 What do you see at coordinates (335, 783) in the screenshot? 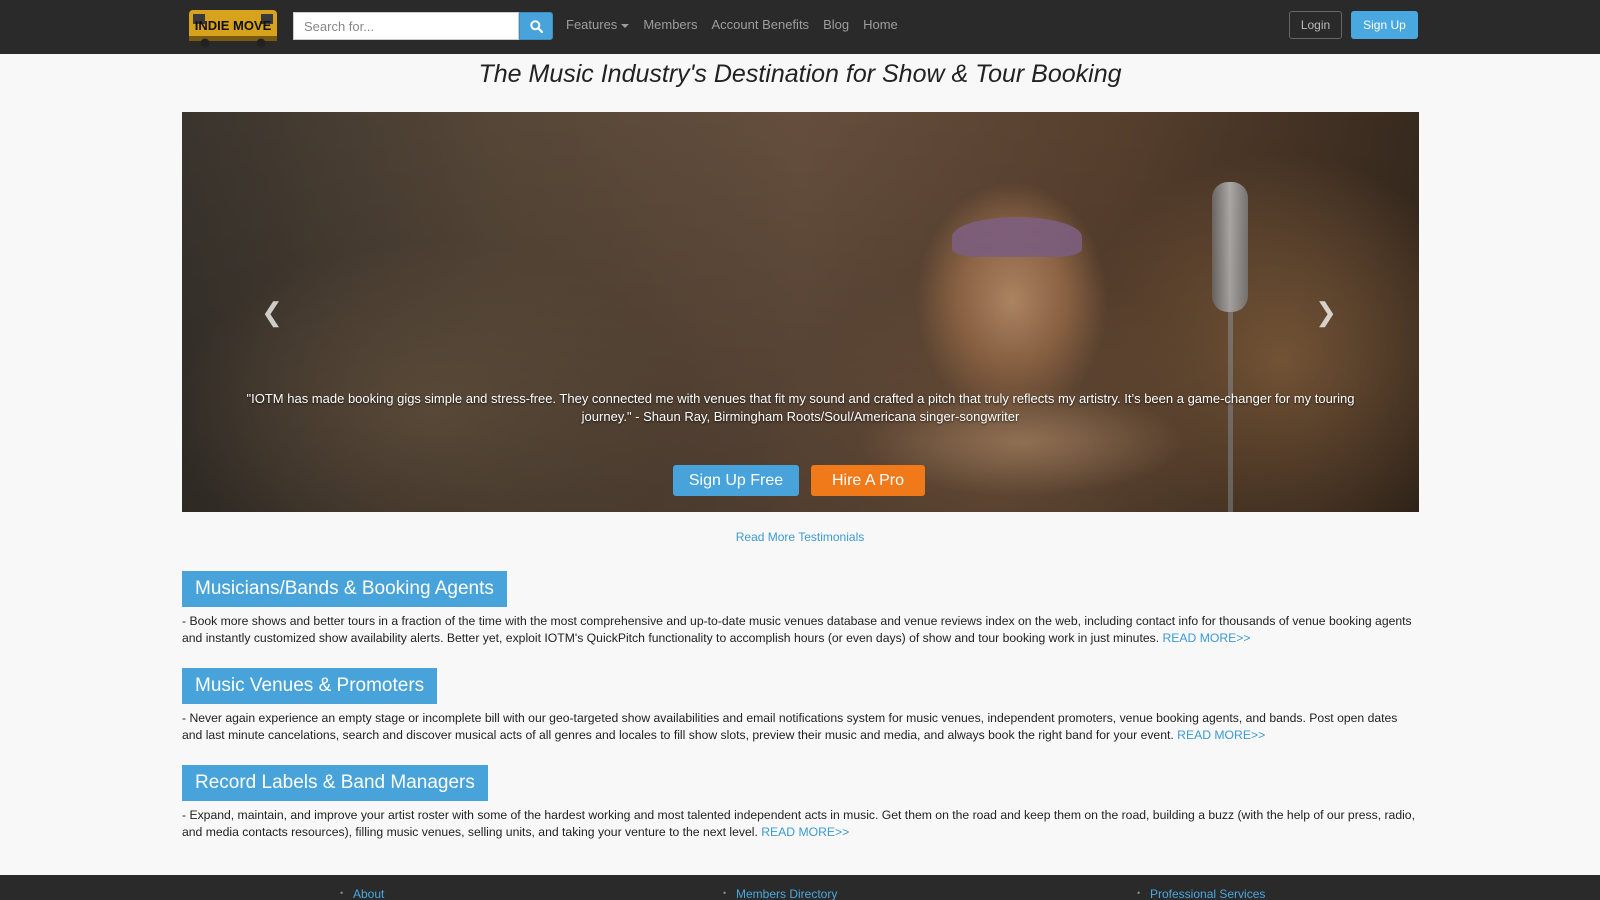
I see `section-title-labels: Record Labels & Band Managers` at bounding box center [335, 783].